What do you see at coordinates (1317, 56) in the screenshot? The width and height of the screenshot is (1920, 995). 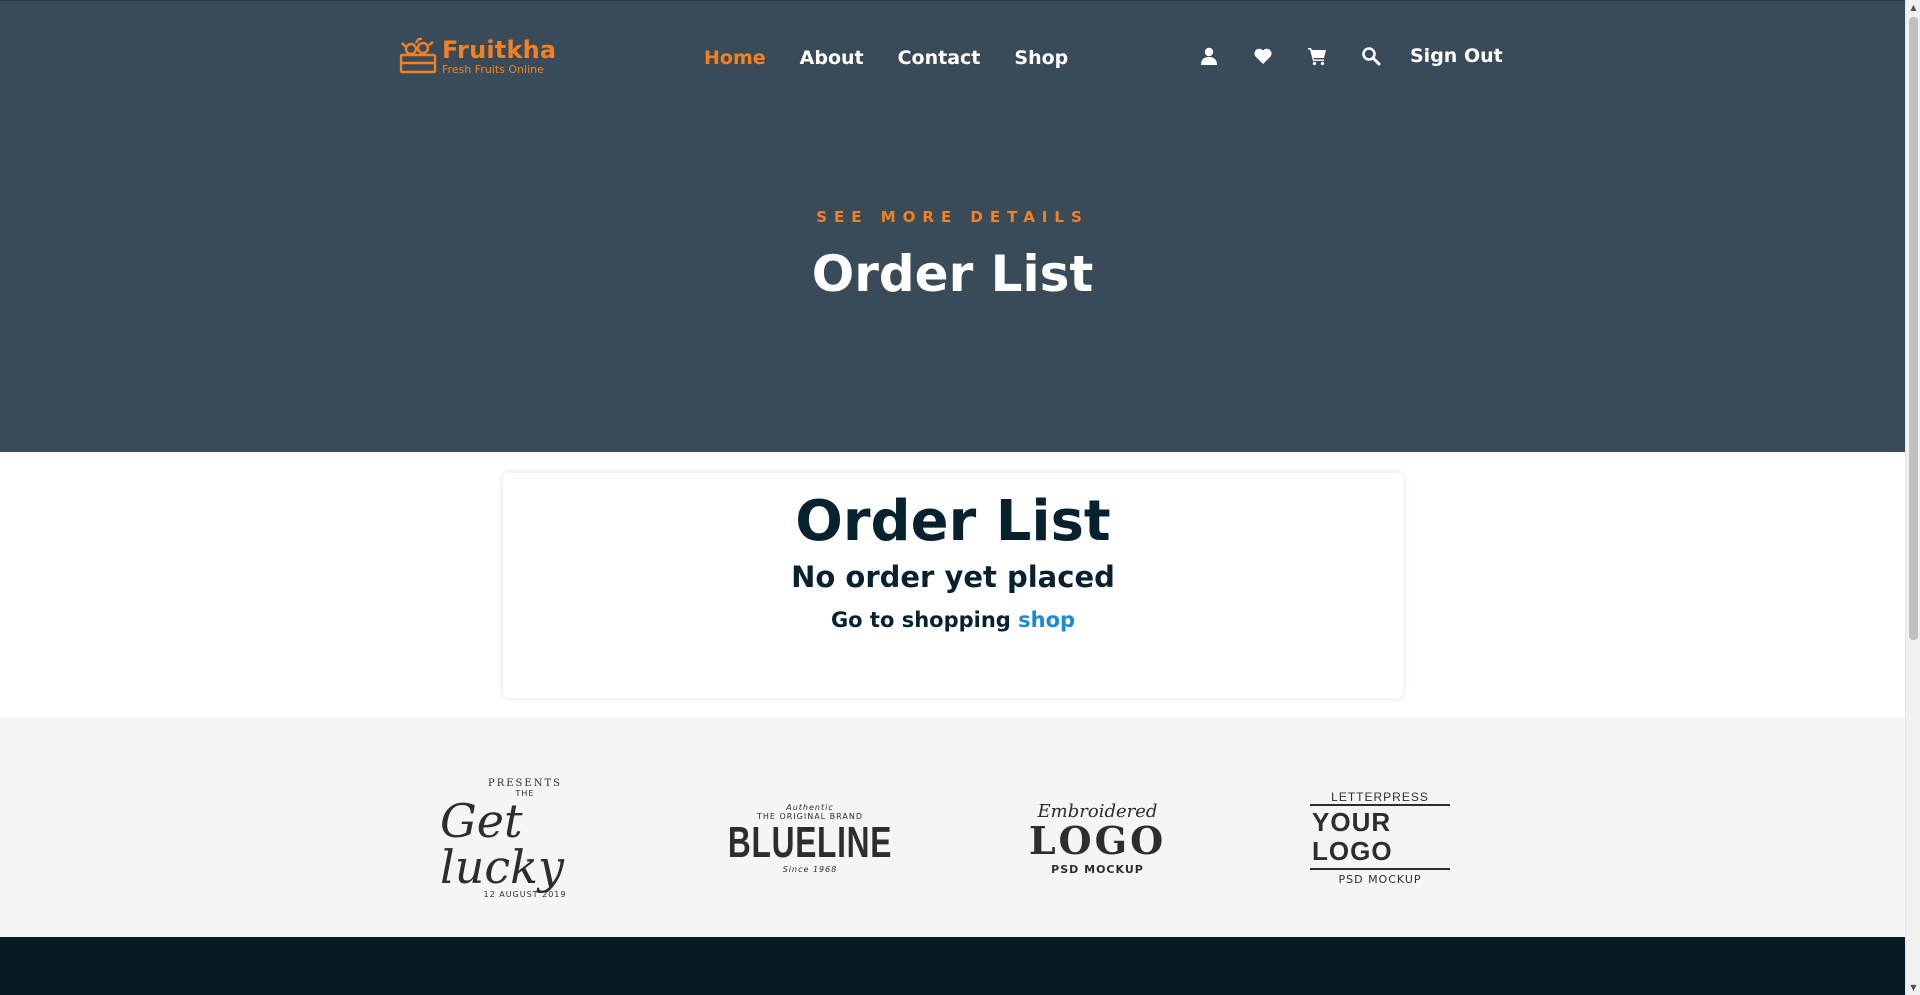 I see `cart-icon` at bounding box center [1317, 56].